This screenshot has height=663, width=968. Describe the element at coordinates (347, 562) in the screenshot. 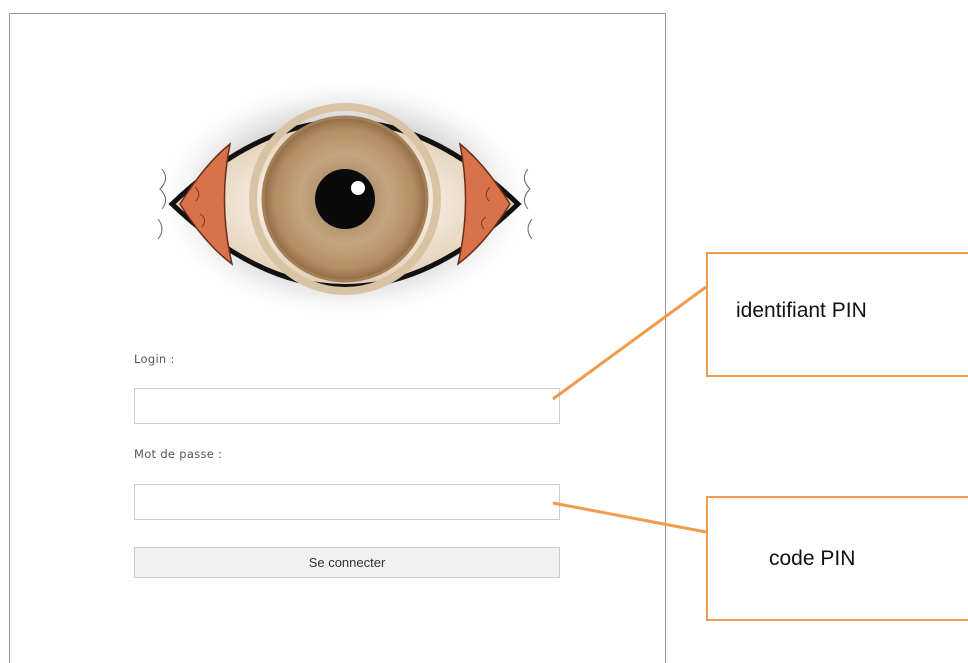

I see `login-submit-button: Se connecter` at that location.